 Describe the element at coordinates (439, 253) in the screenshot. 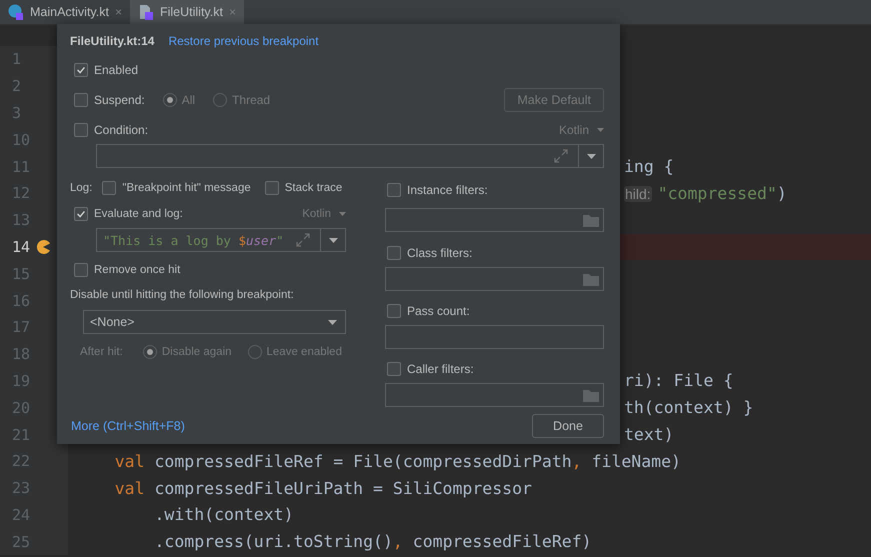

I see `checkbox-label: Class filters:` at that location.